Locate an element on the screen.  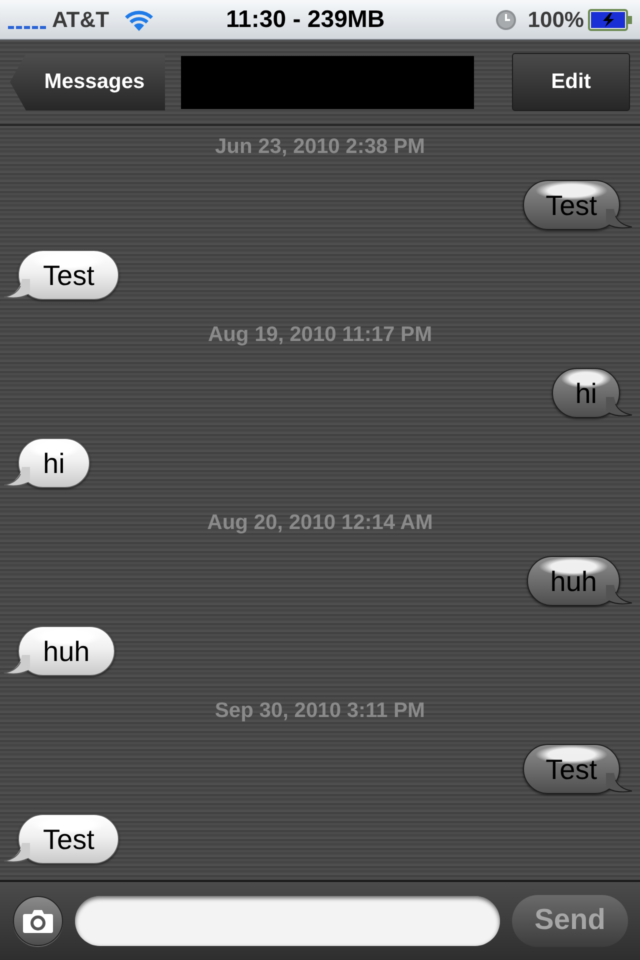
camera-icon is located at coordinates (38, 921).